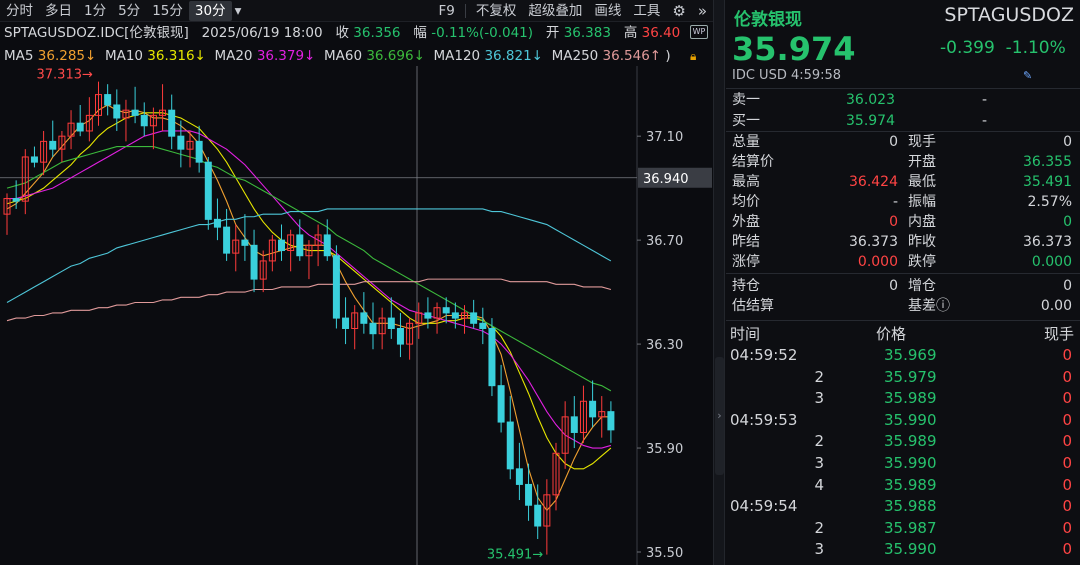 The width and height of the screenshot is (1080, 565). Describe the element at coordinates (764, 419) in the screenshot. I see `tick-time: 04:59:53` at that location.